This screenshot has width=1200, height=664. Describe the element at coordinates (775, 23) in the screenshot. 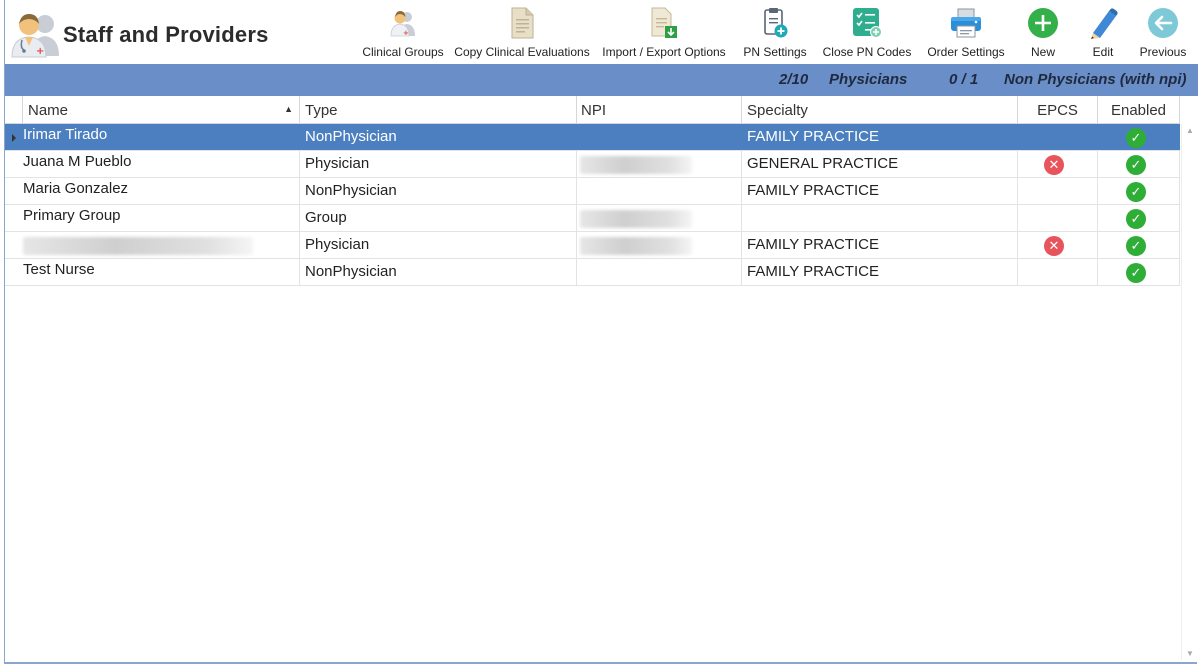

I see `clipboard-plus-icon` at that location.